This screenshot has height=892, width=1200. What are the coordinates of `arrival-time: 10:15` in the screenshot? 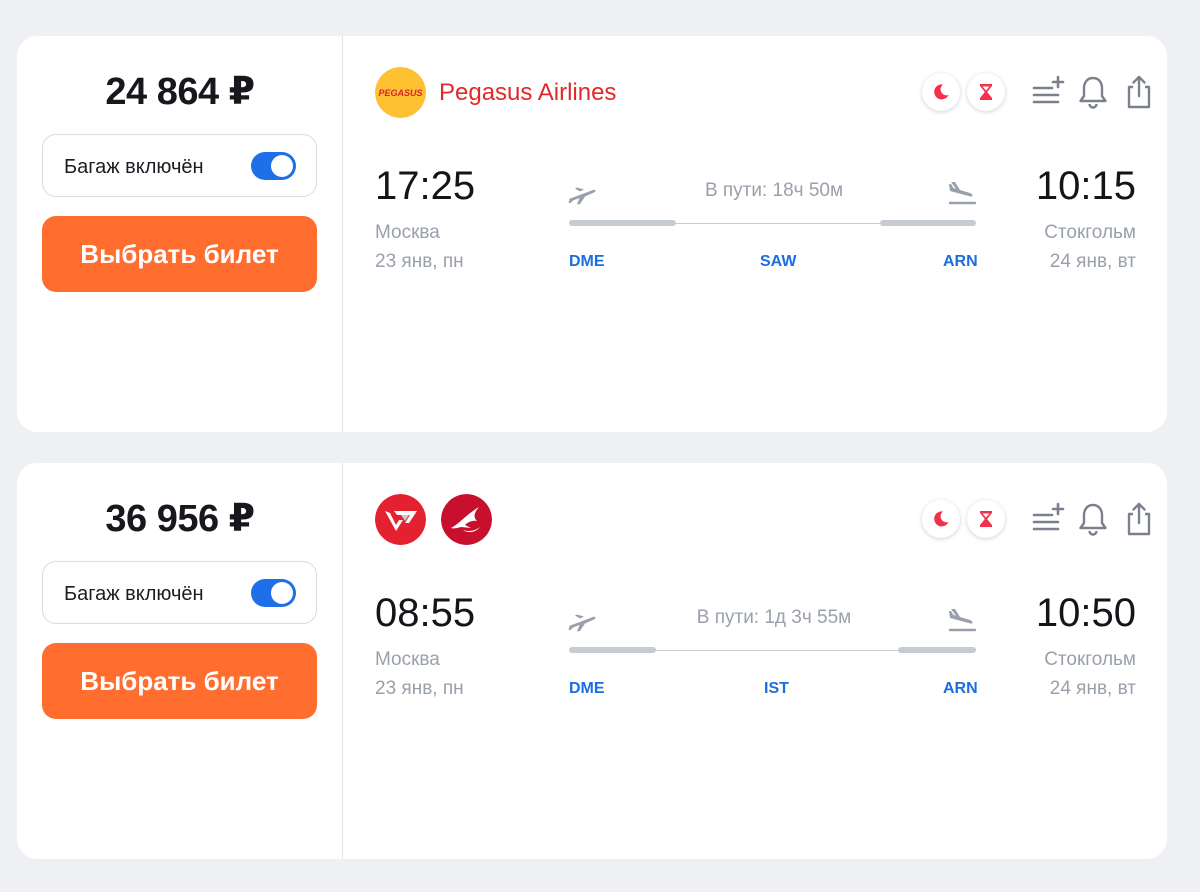 It's located at (1085, 186).